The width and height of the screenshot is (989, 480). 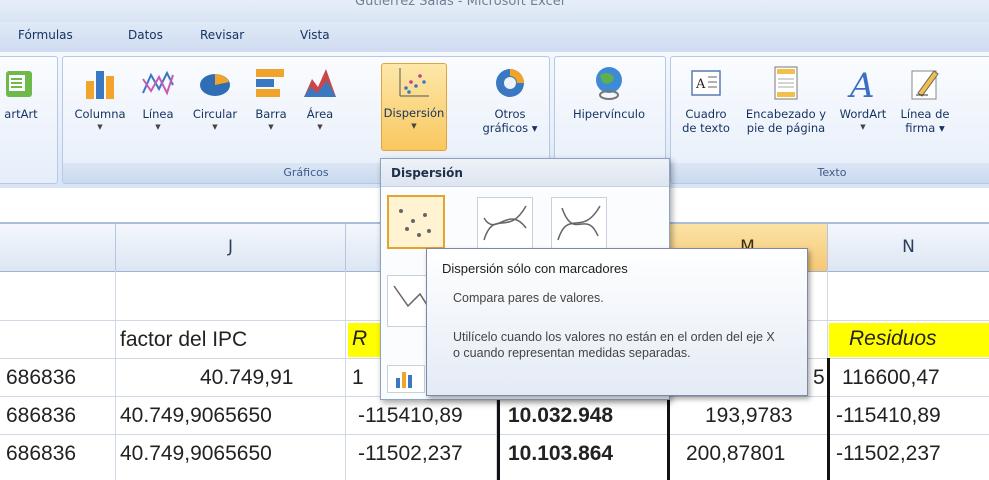 I want to click on textbox-icon: A, so click(x=706, y=83).